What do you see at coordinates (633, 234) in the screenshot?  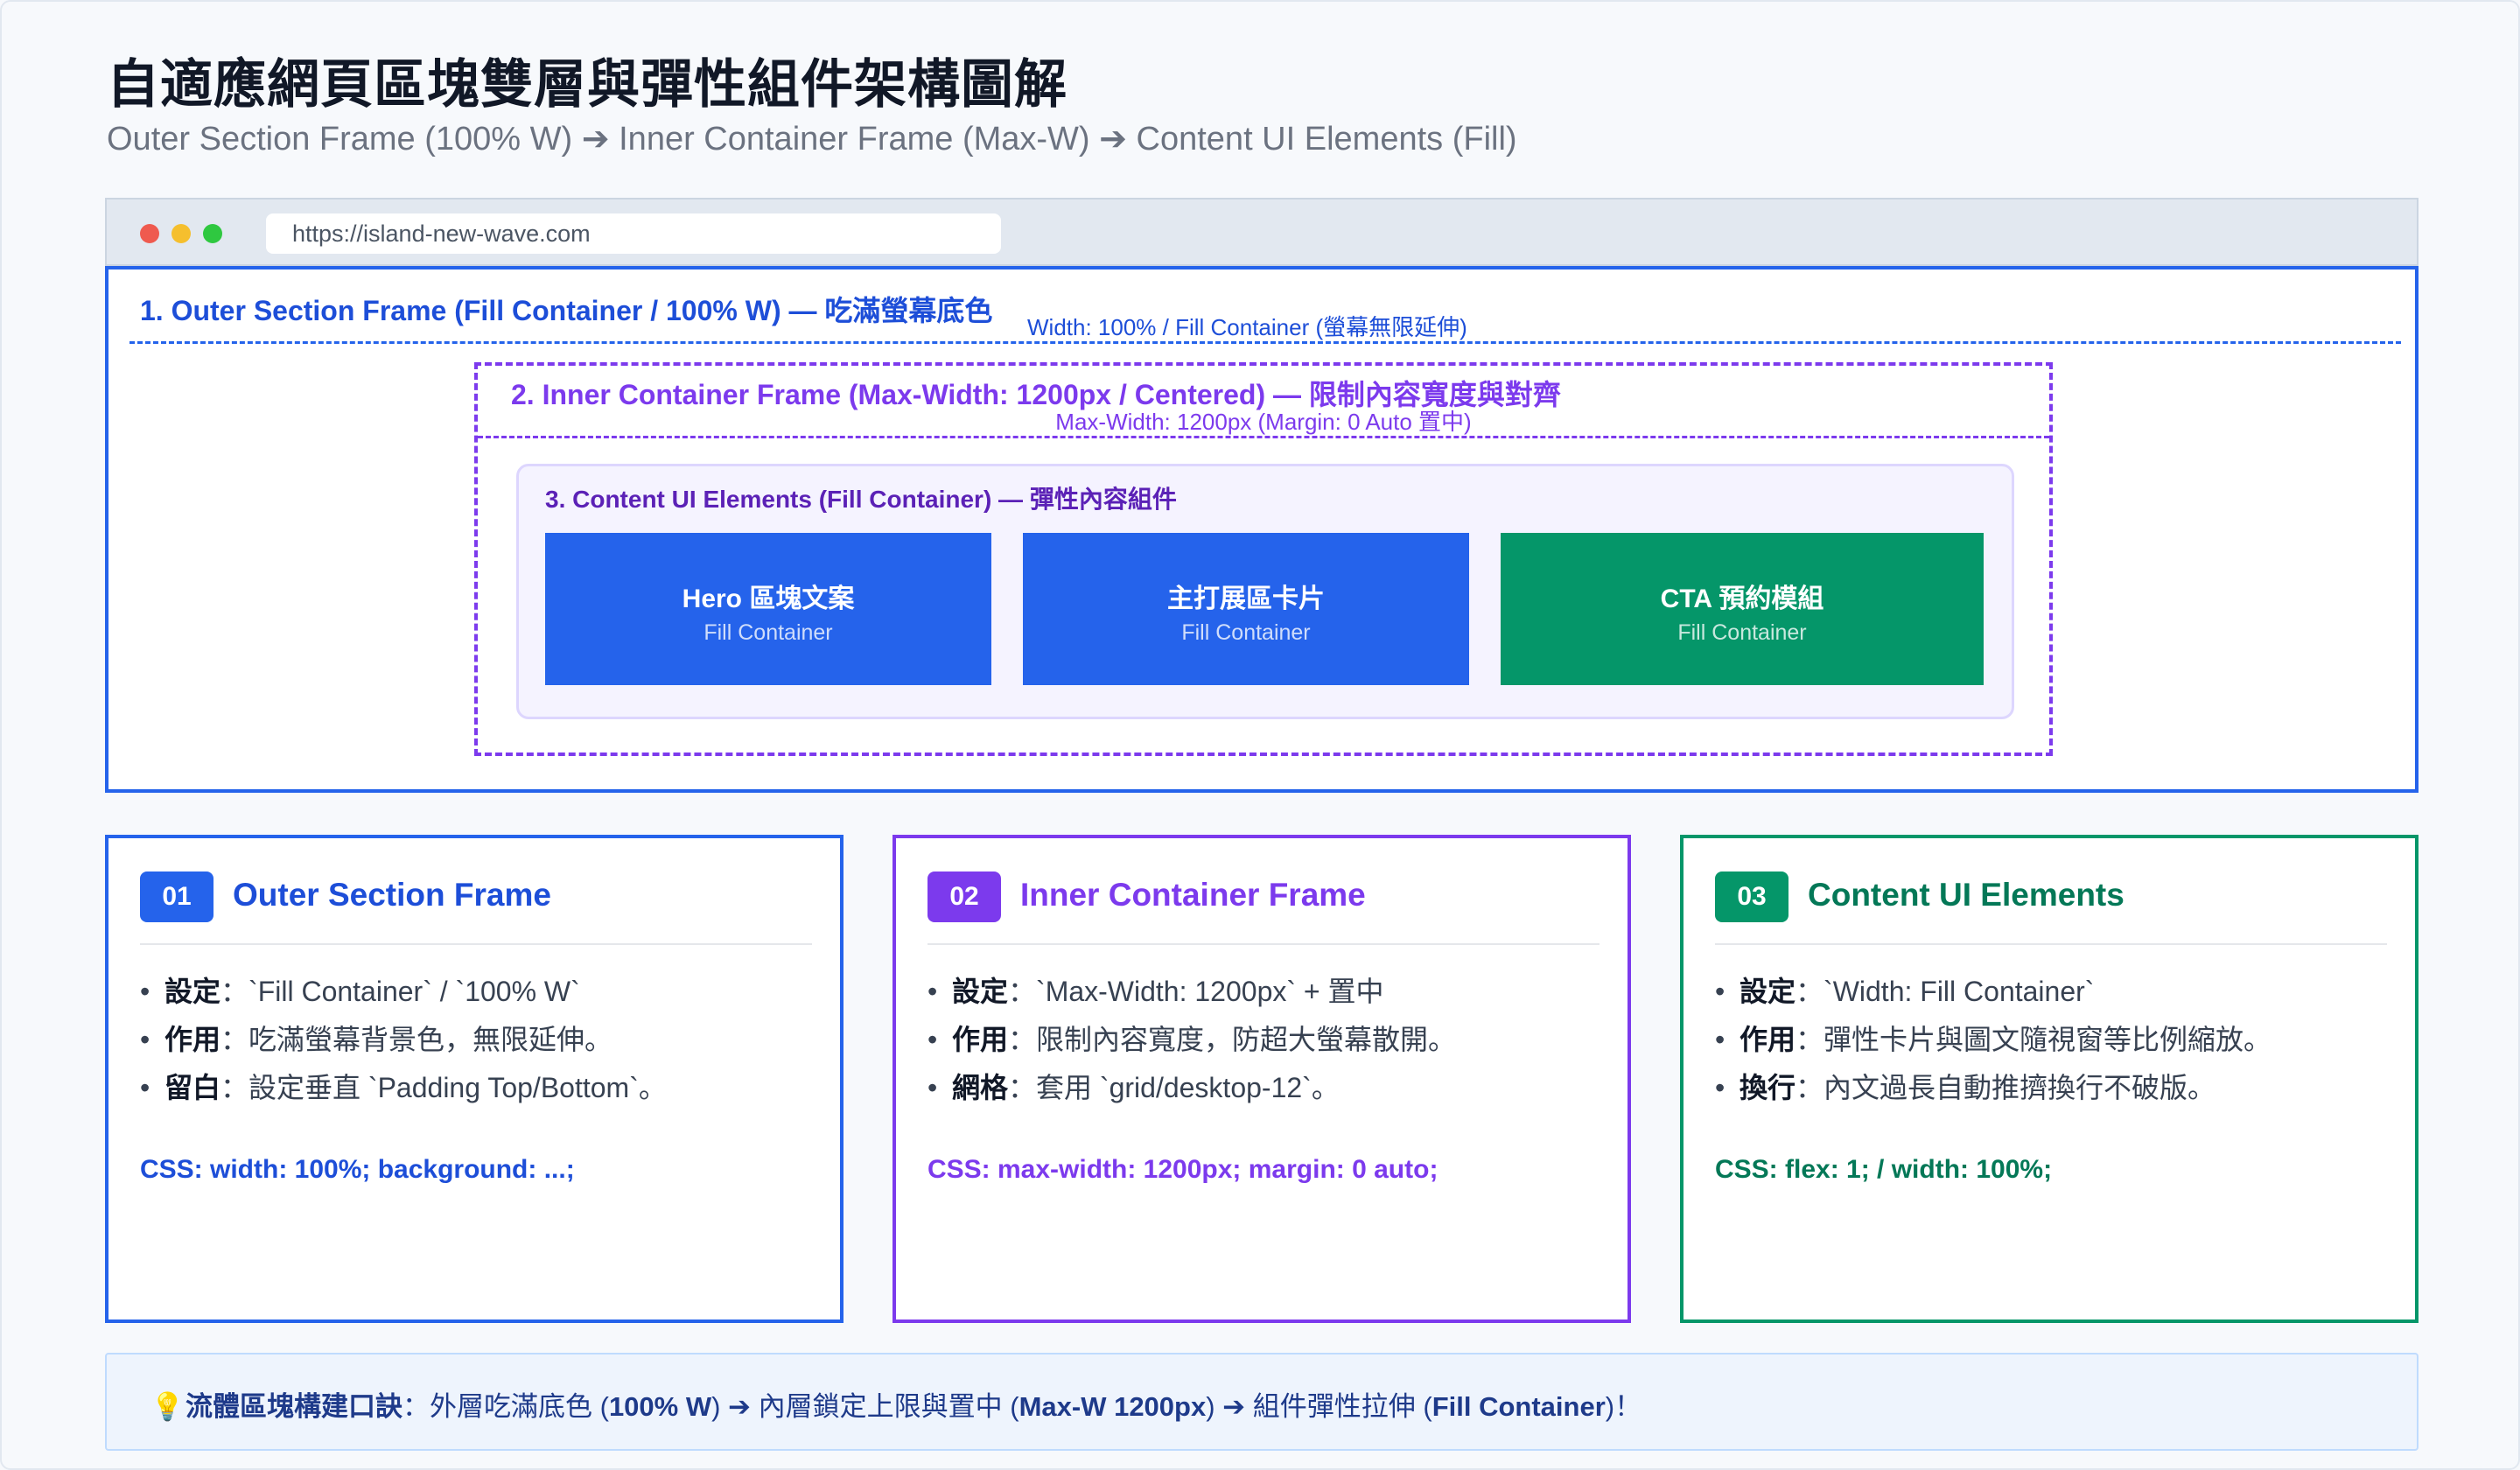 I see `url-bar: https://island-new-wave.com` at bounding box center [633, 234].